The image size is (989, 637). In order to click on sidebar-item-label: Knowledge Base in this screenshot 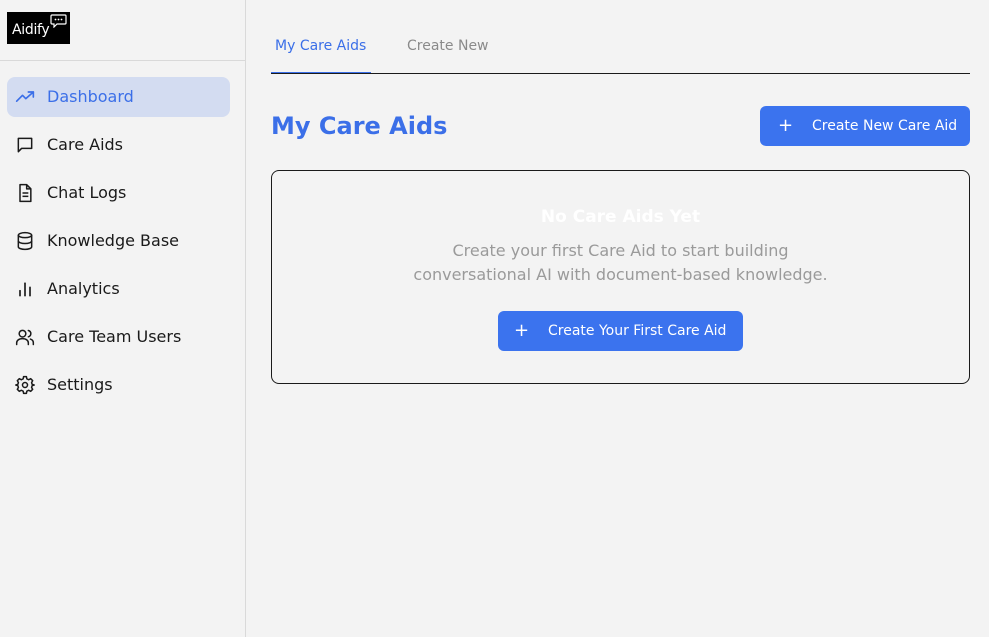, I will do `click(113, 240)`.